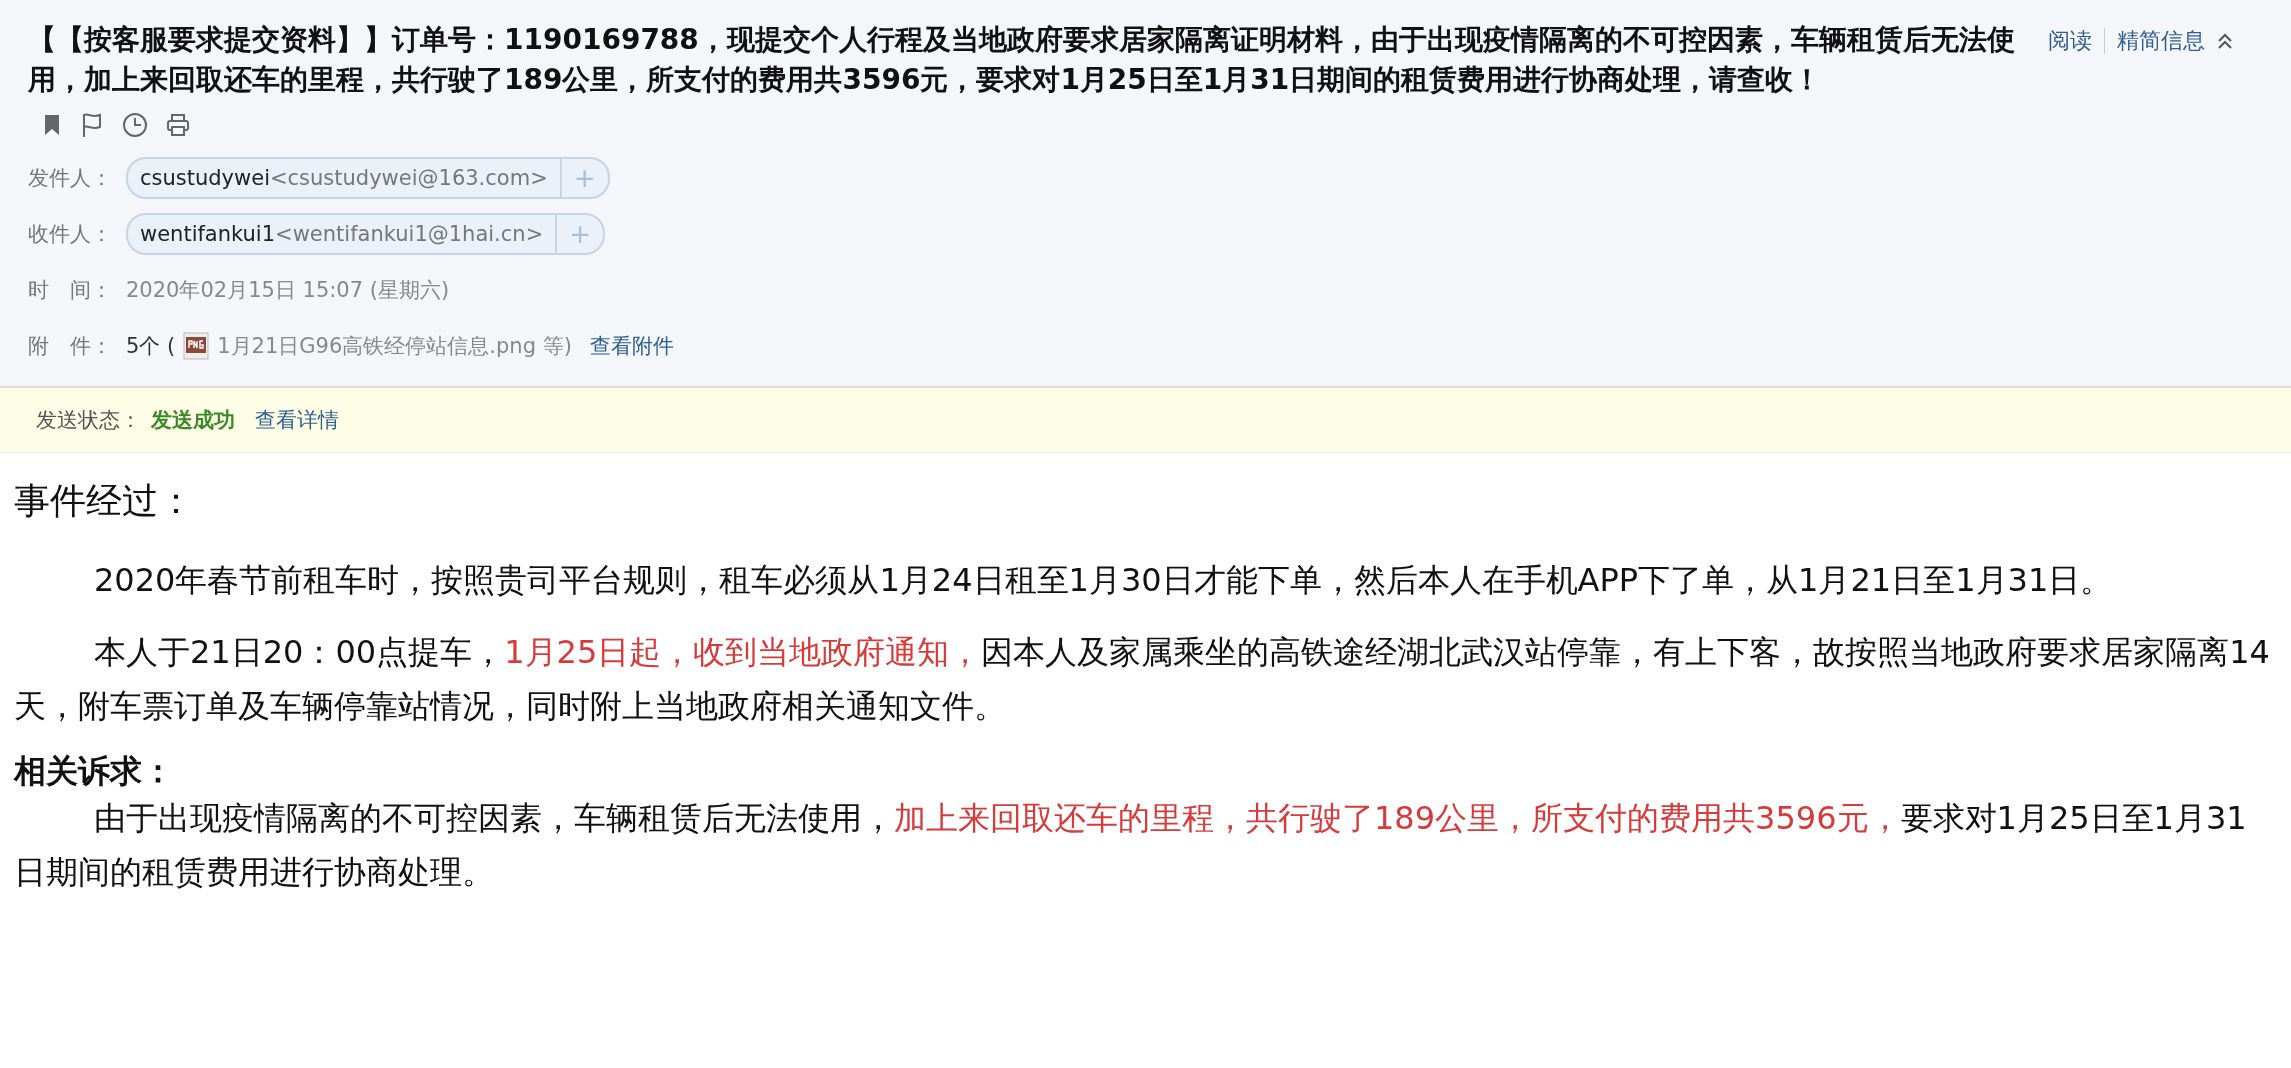 The image size is (2291, 1068). What do you see at coordinates (70, 234) in the screenshot?
I see `field-label: 收件人：` at bounding box center [70, 234].